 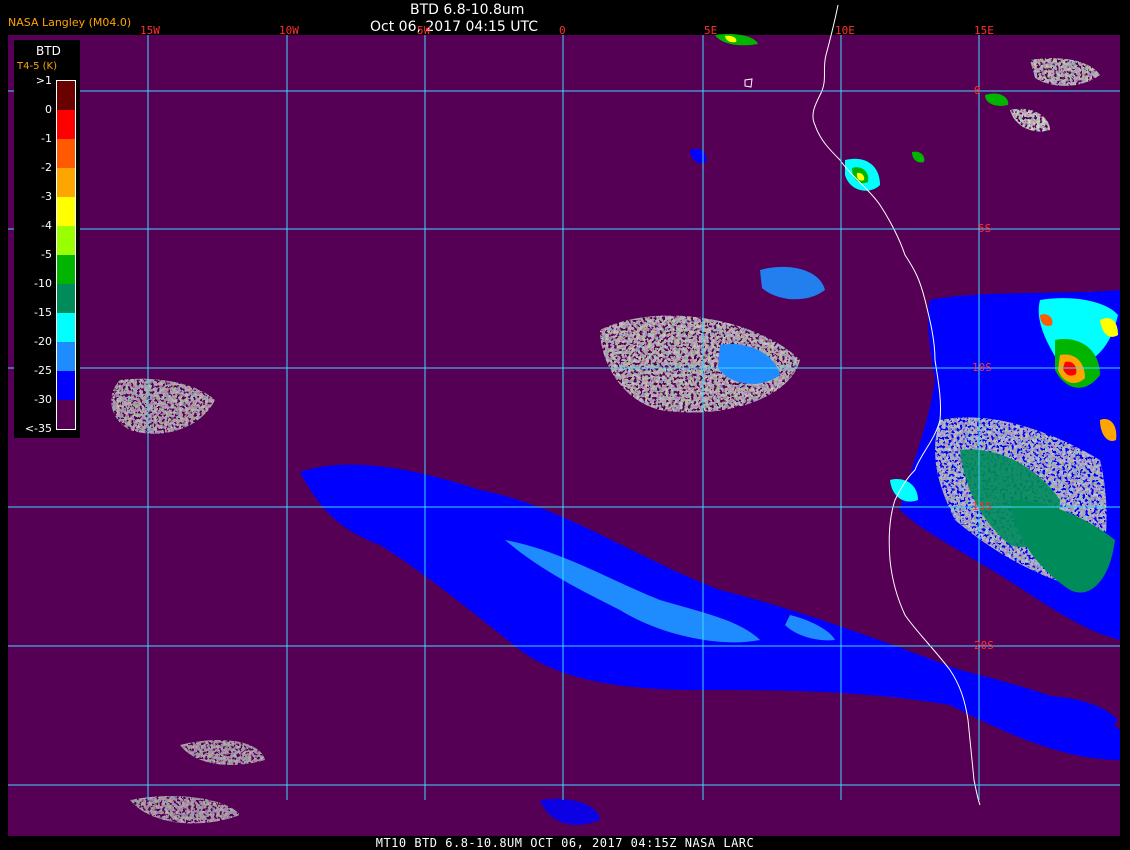 I want to click on legend-colorbar, so click(x=66, y=255).